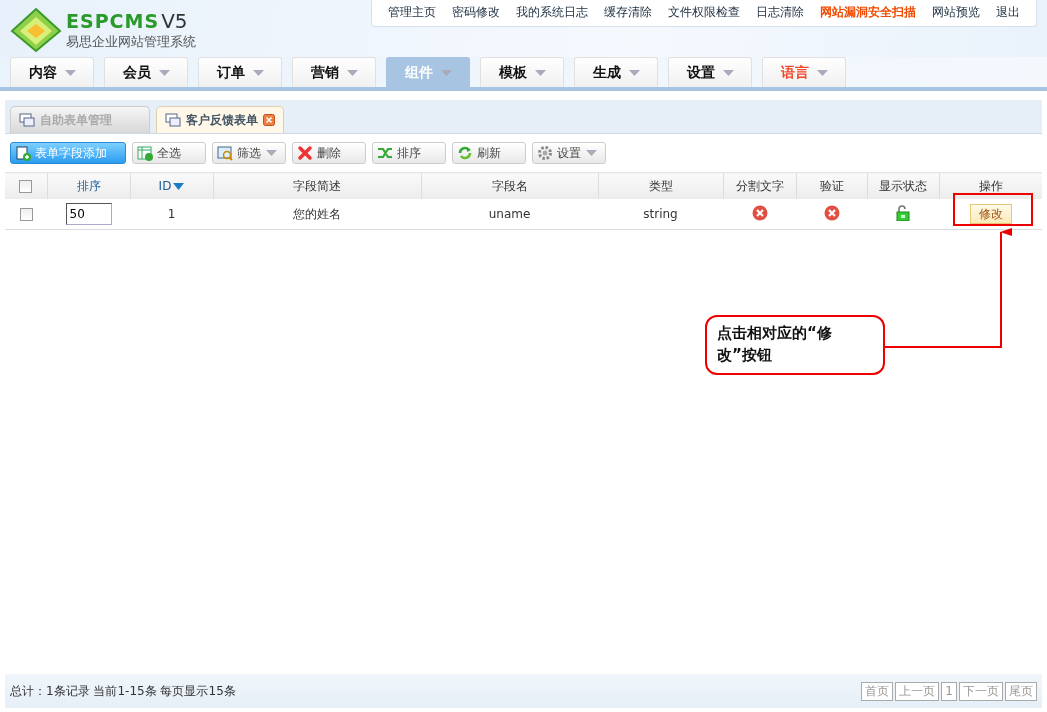 The image size is (1047, 712). Describe the element at coordinates (52, 72) in the screenshot. I see `menu-tab: 内容` at that location.